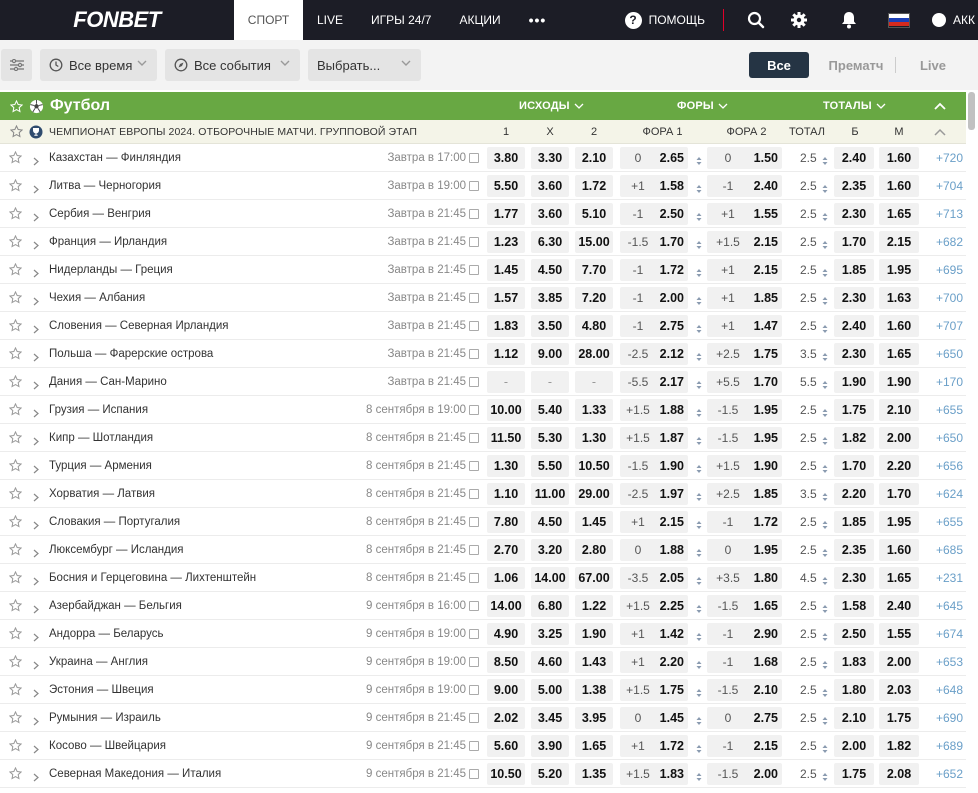 The image size is (978, 793). Describe the element at coordinates (101, 690) in the screenshot. I see `match-name: Эстония — Швеция` at that location.